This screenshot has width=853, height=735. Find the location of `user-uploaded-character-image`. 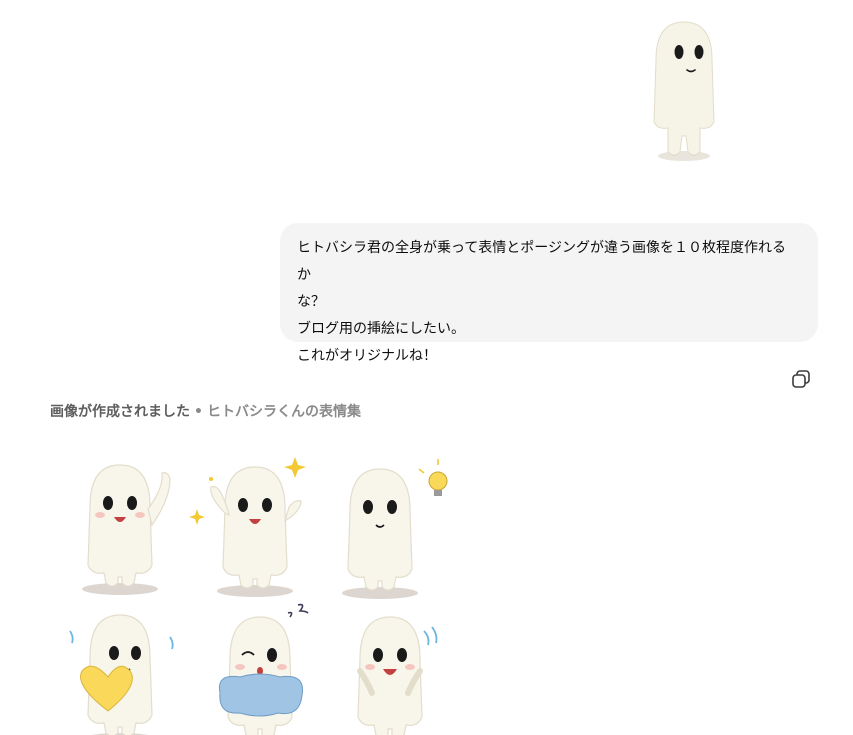

user-uploaded-character-image is located at coordinates (684, 91).